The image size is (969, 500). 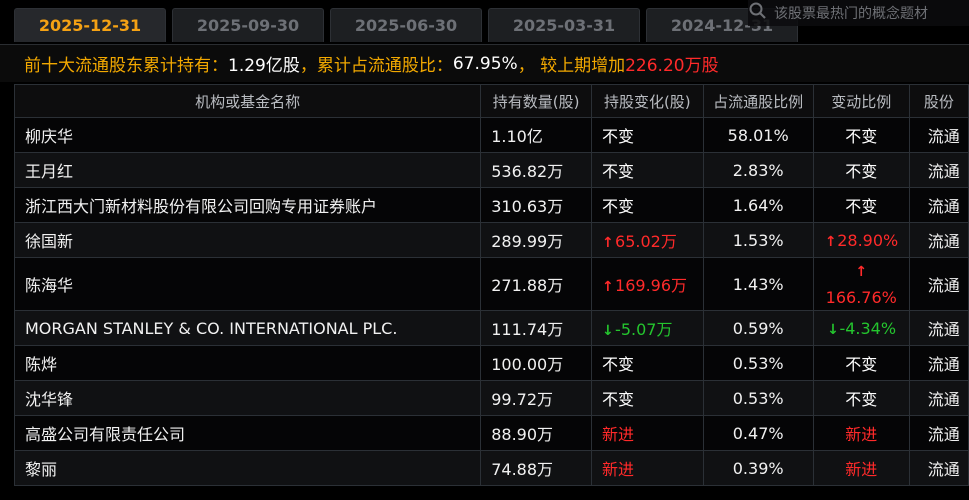 I want to click on search-placeholder: 该股票最热门的概念题材, so click(x=851, y=14).